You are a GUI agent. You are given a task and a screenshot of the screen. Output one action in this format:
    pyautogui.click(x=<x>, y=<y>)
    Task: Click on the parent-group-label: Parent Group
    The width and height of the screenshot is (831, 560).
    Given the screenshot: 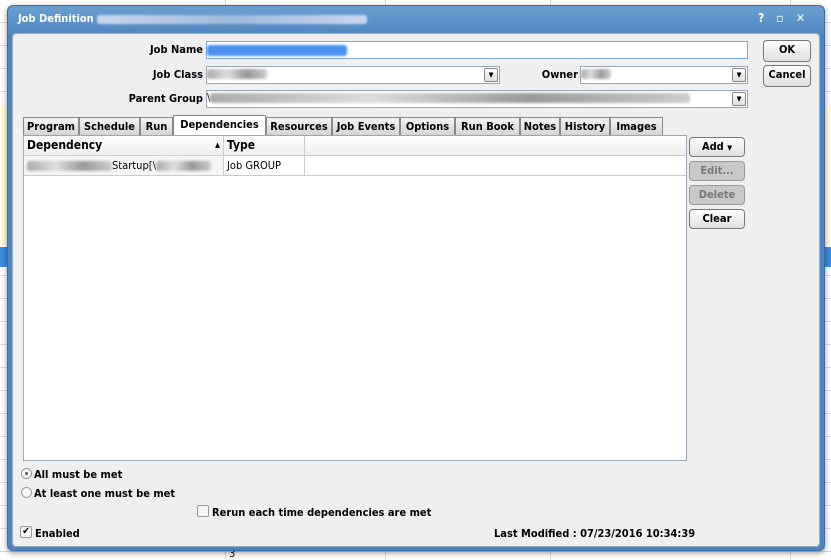 What is the action you would take?
    pyautogui.click(x=165, y=98)
    